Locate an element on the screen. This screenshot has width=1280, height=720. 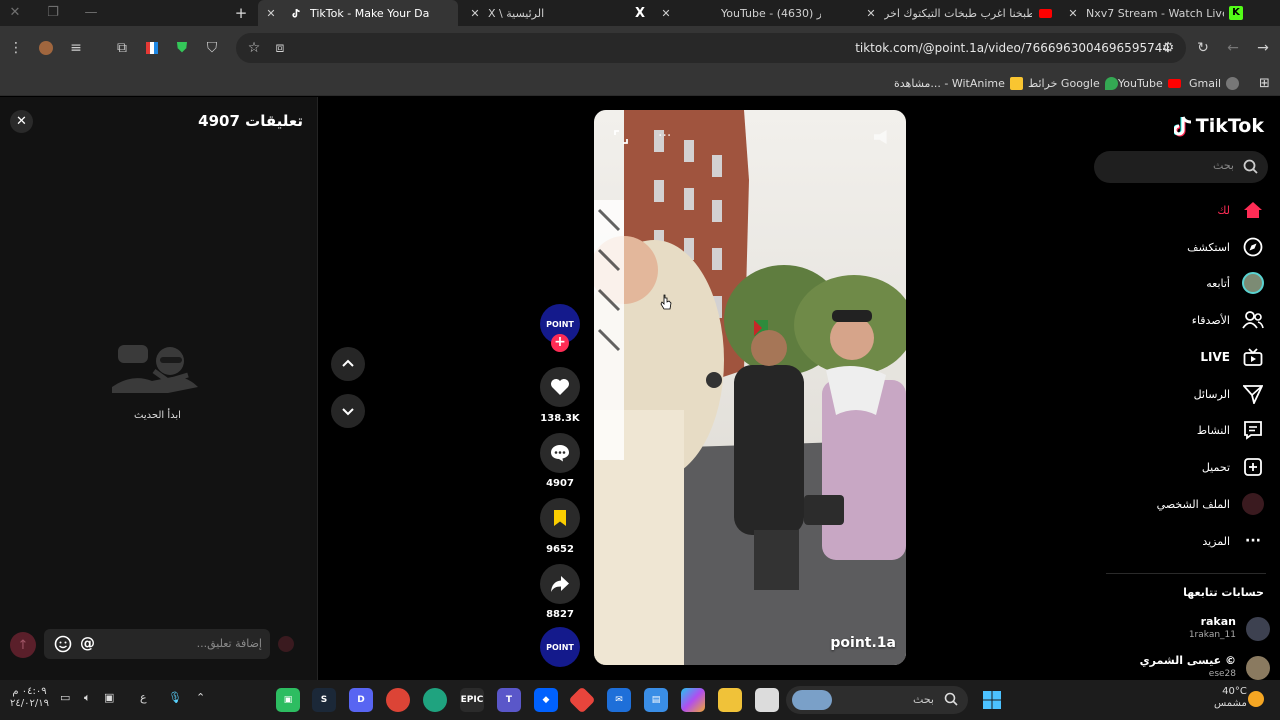
mention-button: @ is located at coordinates (87, 643).